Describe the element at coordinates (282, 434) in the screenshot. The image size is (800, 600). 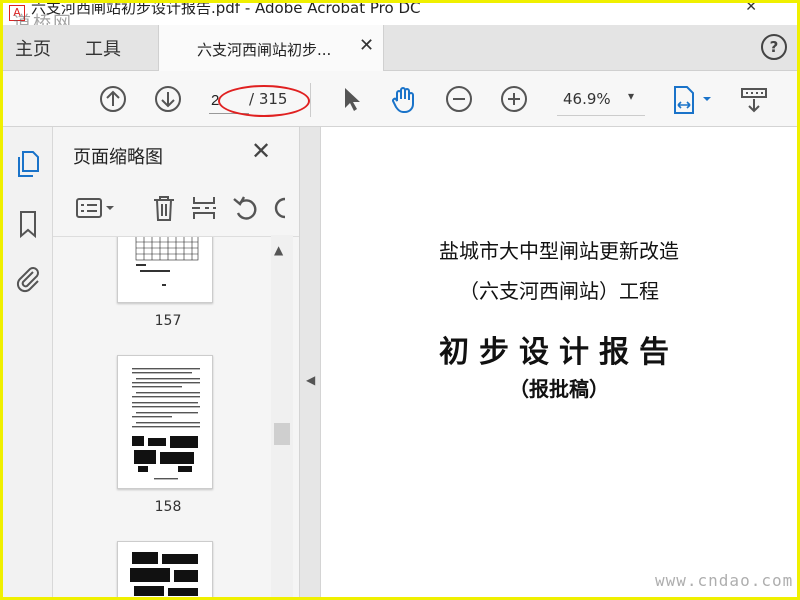
I see `scrollbar-thumb` at that location.